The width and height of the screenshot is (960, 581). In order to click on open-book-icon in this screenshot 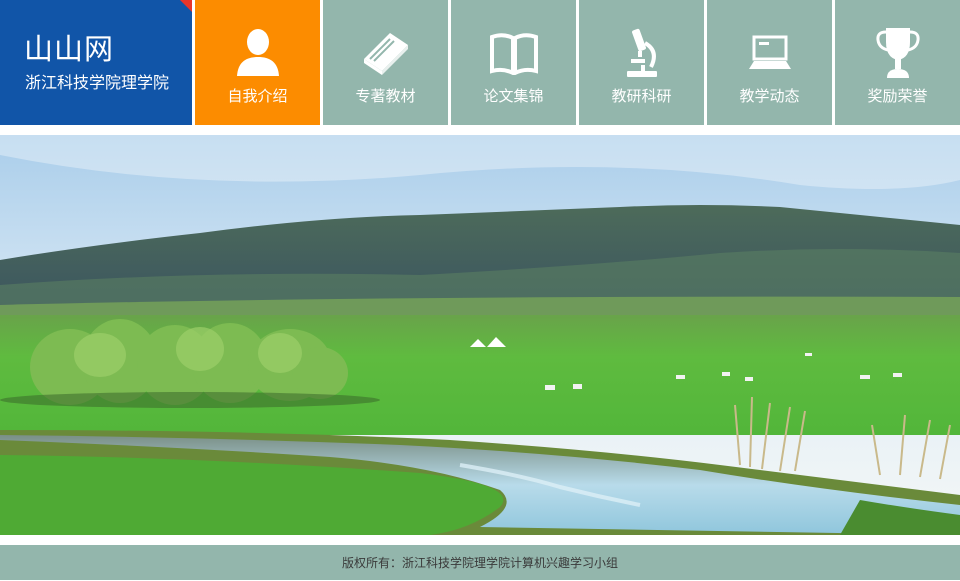, I will do `click(513, 53)`.